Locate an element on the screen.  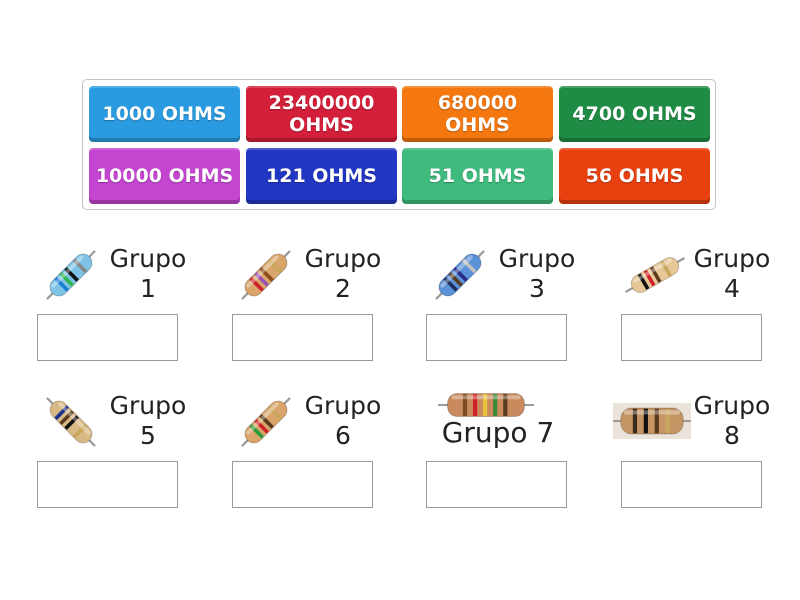
group-slot: Grupo 4 is located at coordinates (710, 309).